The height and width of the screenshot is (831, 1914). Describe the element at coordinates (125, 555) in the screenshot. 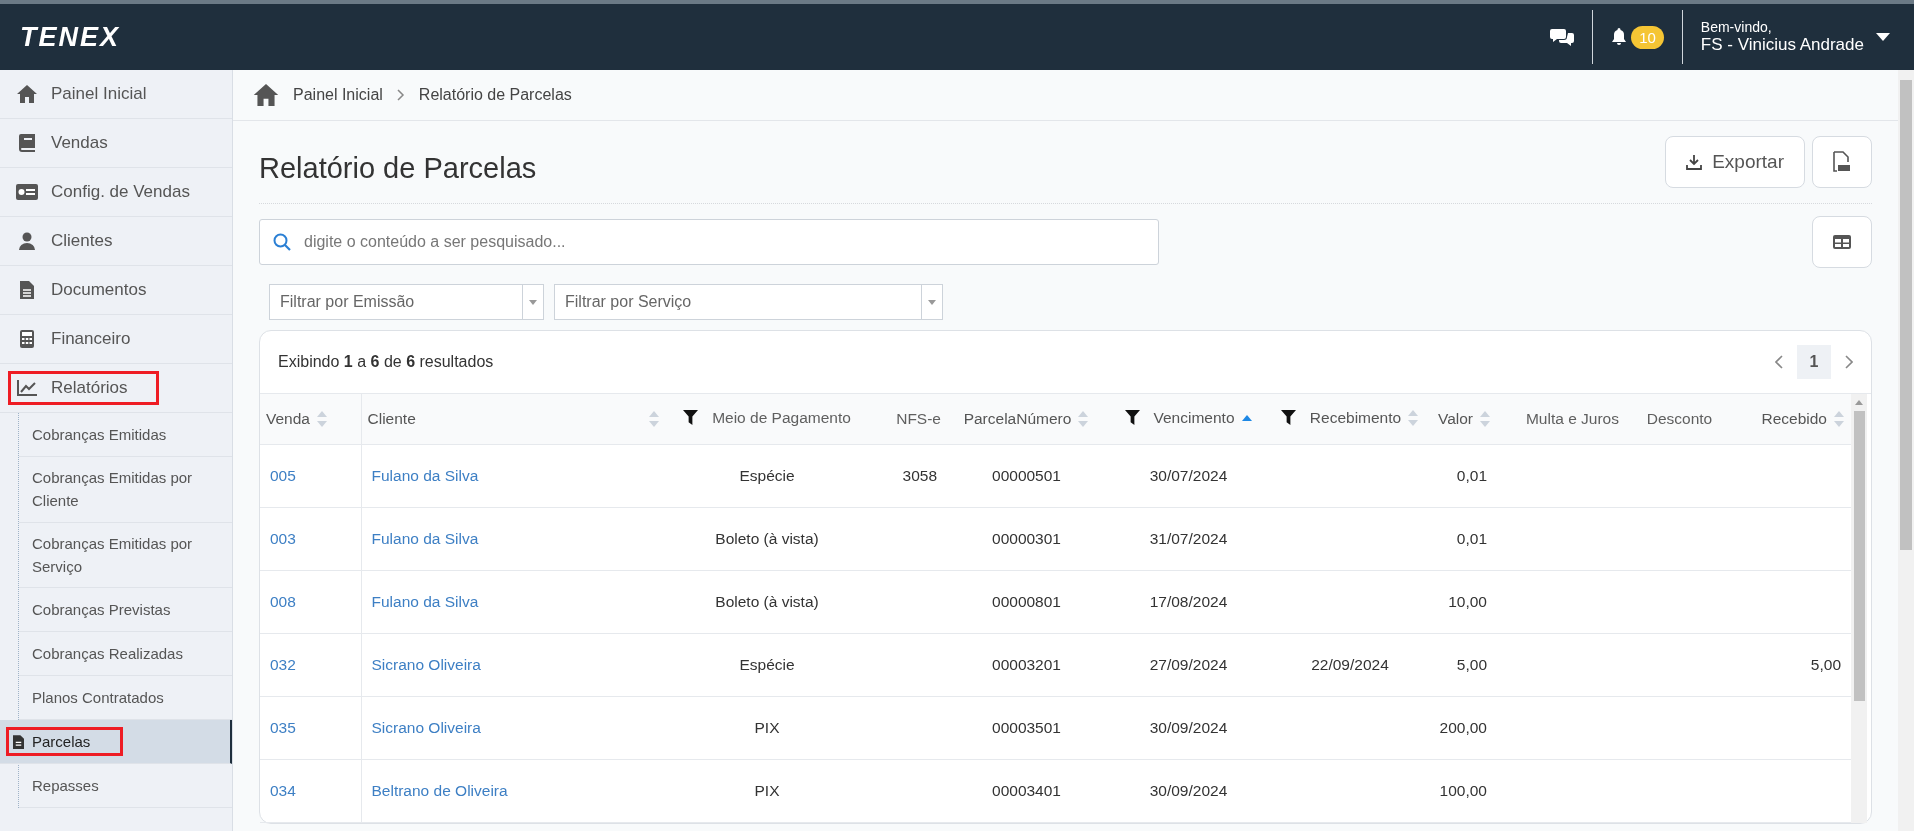

I see `sidebar-subitem: Cobranças Emitidas por Serviço` at that location.